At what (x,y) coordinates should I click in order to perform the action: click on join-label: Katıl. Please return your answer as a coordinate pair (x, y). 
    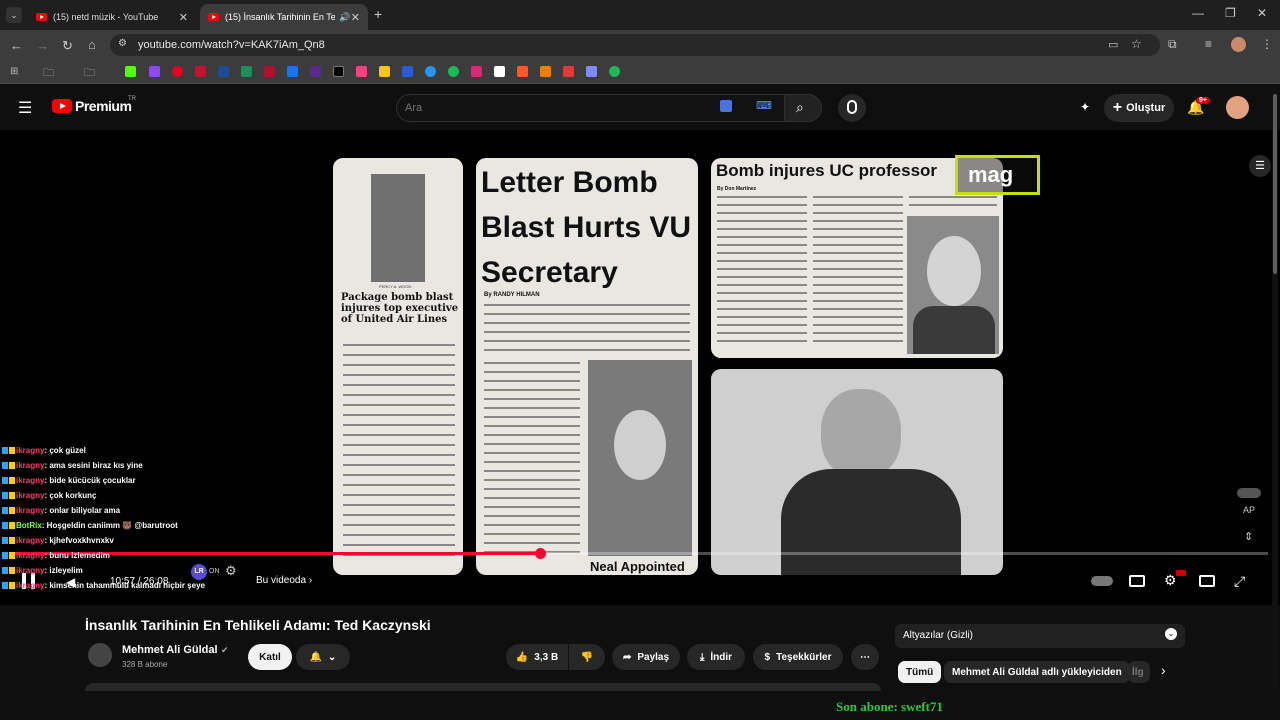
    Looking at the image, I should click on (270, 657).